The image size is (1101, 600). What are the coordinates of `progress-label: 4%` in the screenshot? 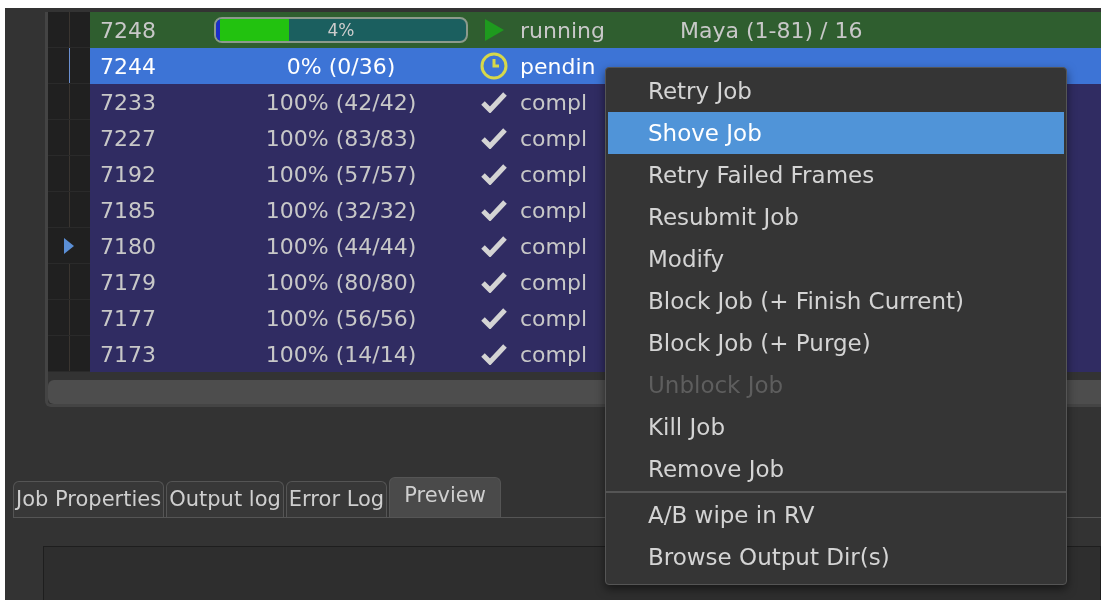 It's located at (341, 30).